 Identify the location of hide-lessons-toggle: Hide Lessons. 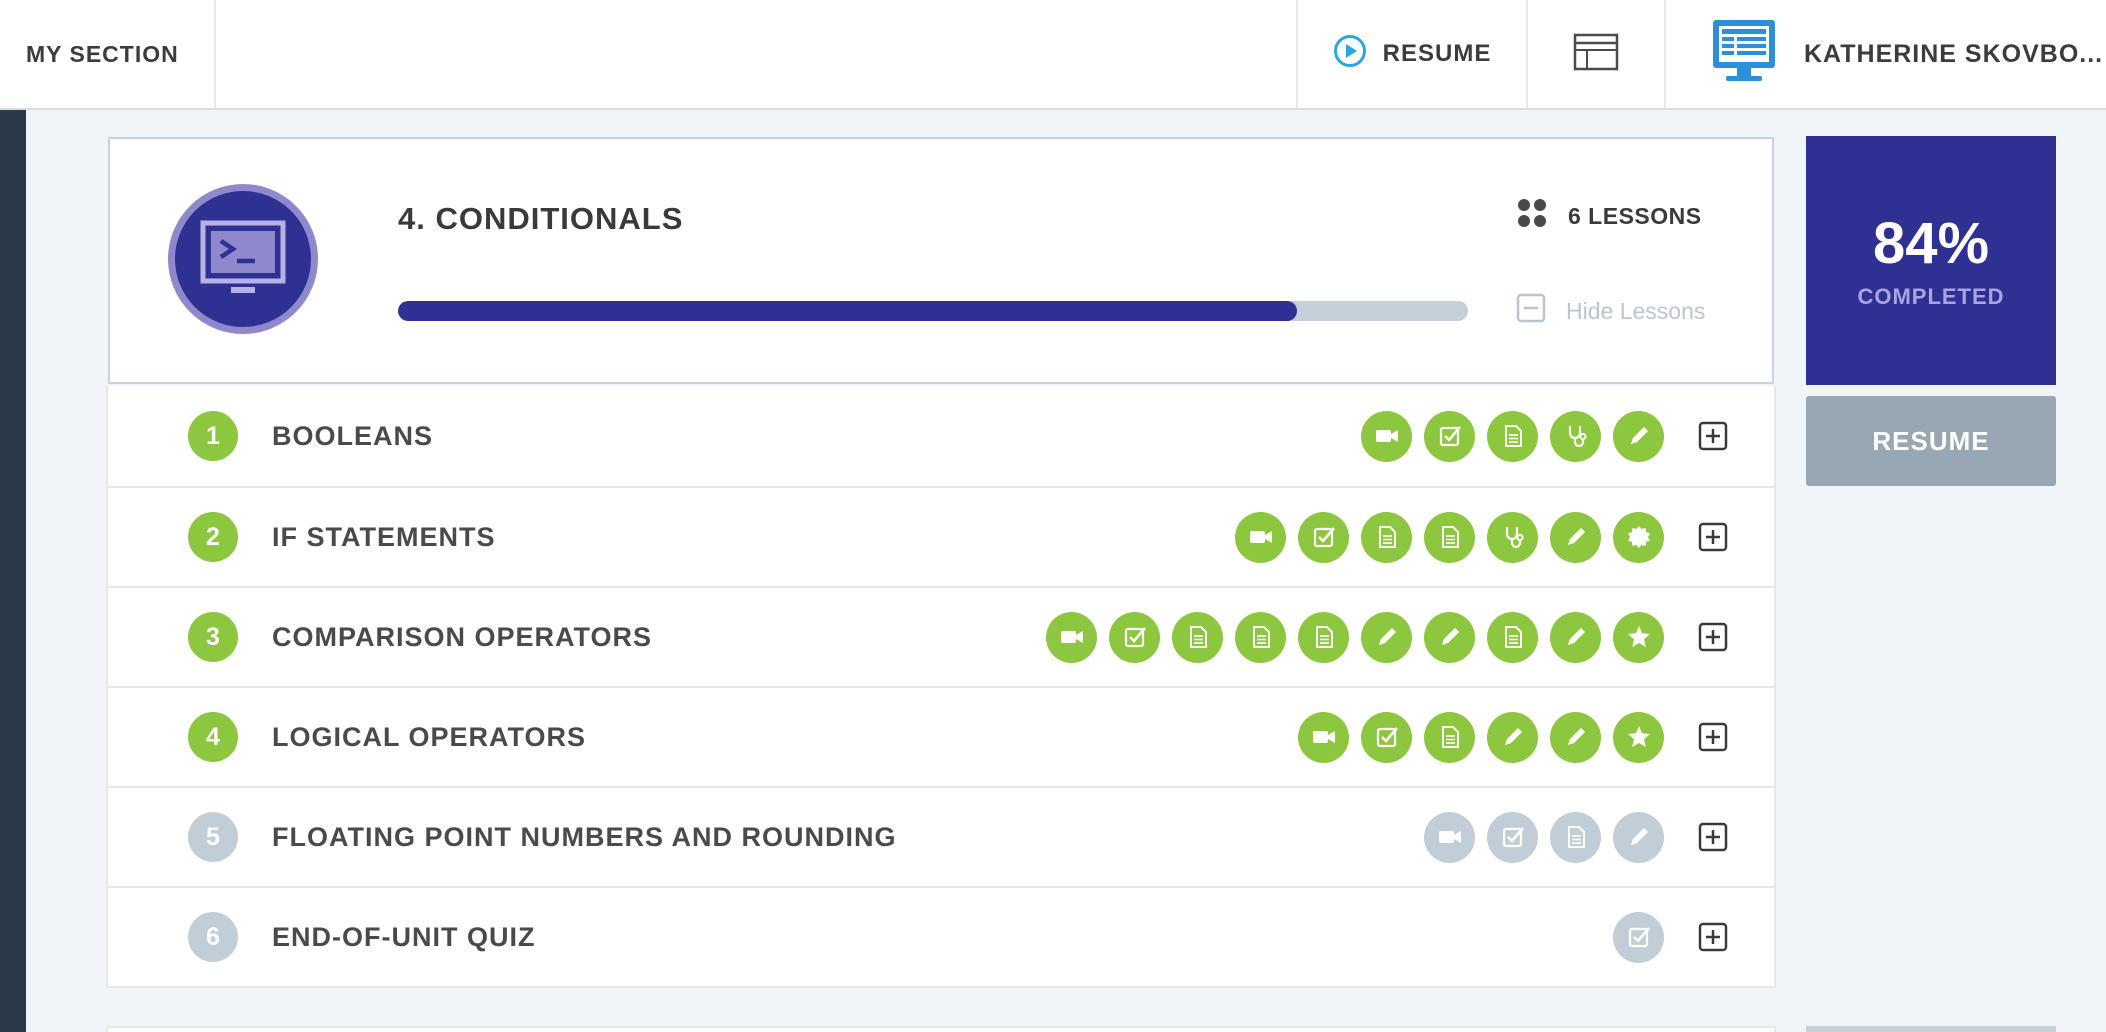
(1610, 311).